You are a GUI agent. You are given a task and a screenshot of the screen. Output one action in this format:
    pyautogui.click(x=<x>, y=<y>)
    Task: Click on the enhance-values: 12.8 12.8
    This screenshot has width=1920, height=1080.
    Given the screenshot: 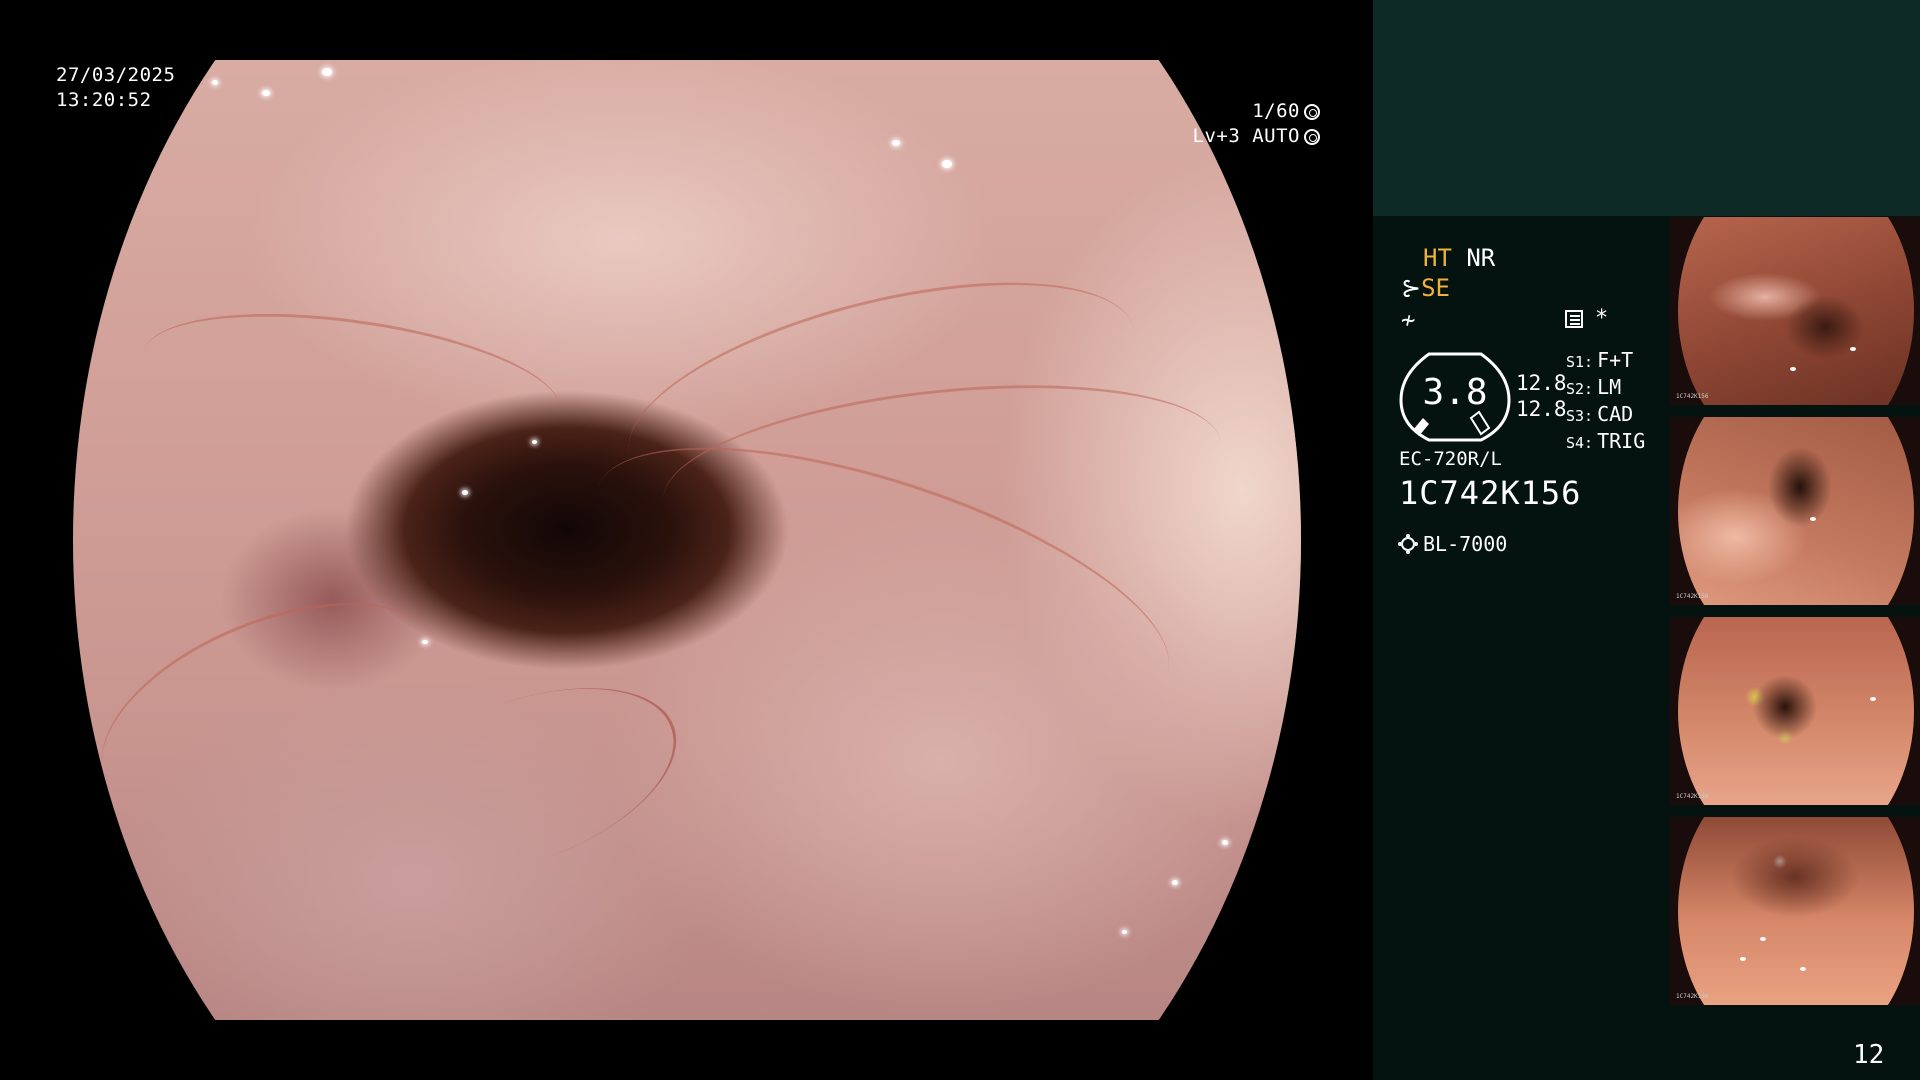 What is the action you would take?
    pyautogui.click(x=1541, y=396)
    